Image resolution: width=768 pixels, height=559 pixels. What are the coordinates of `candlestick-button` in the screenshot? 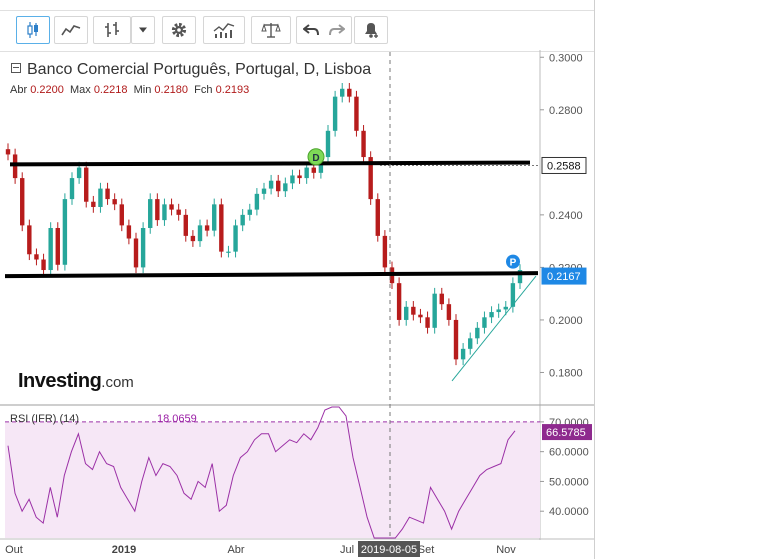 It's located at (33, 30).